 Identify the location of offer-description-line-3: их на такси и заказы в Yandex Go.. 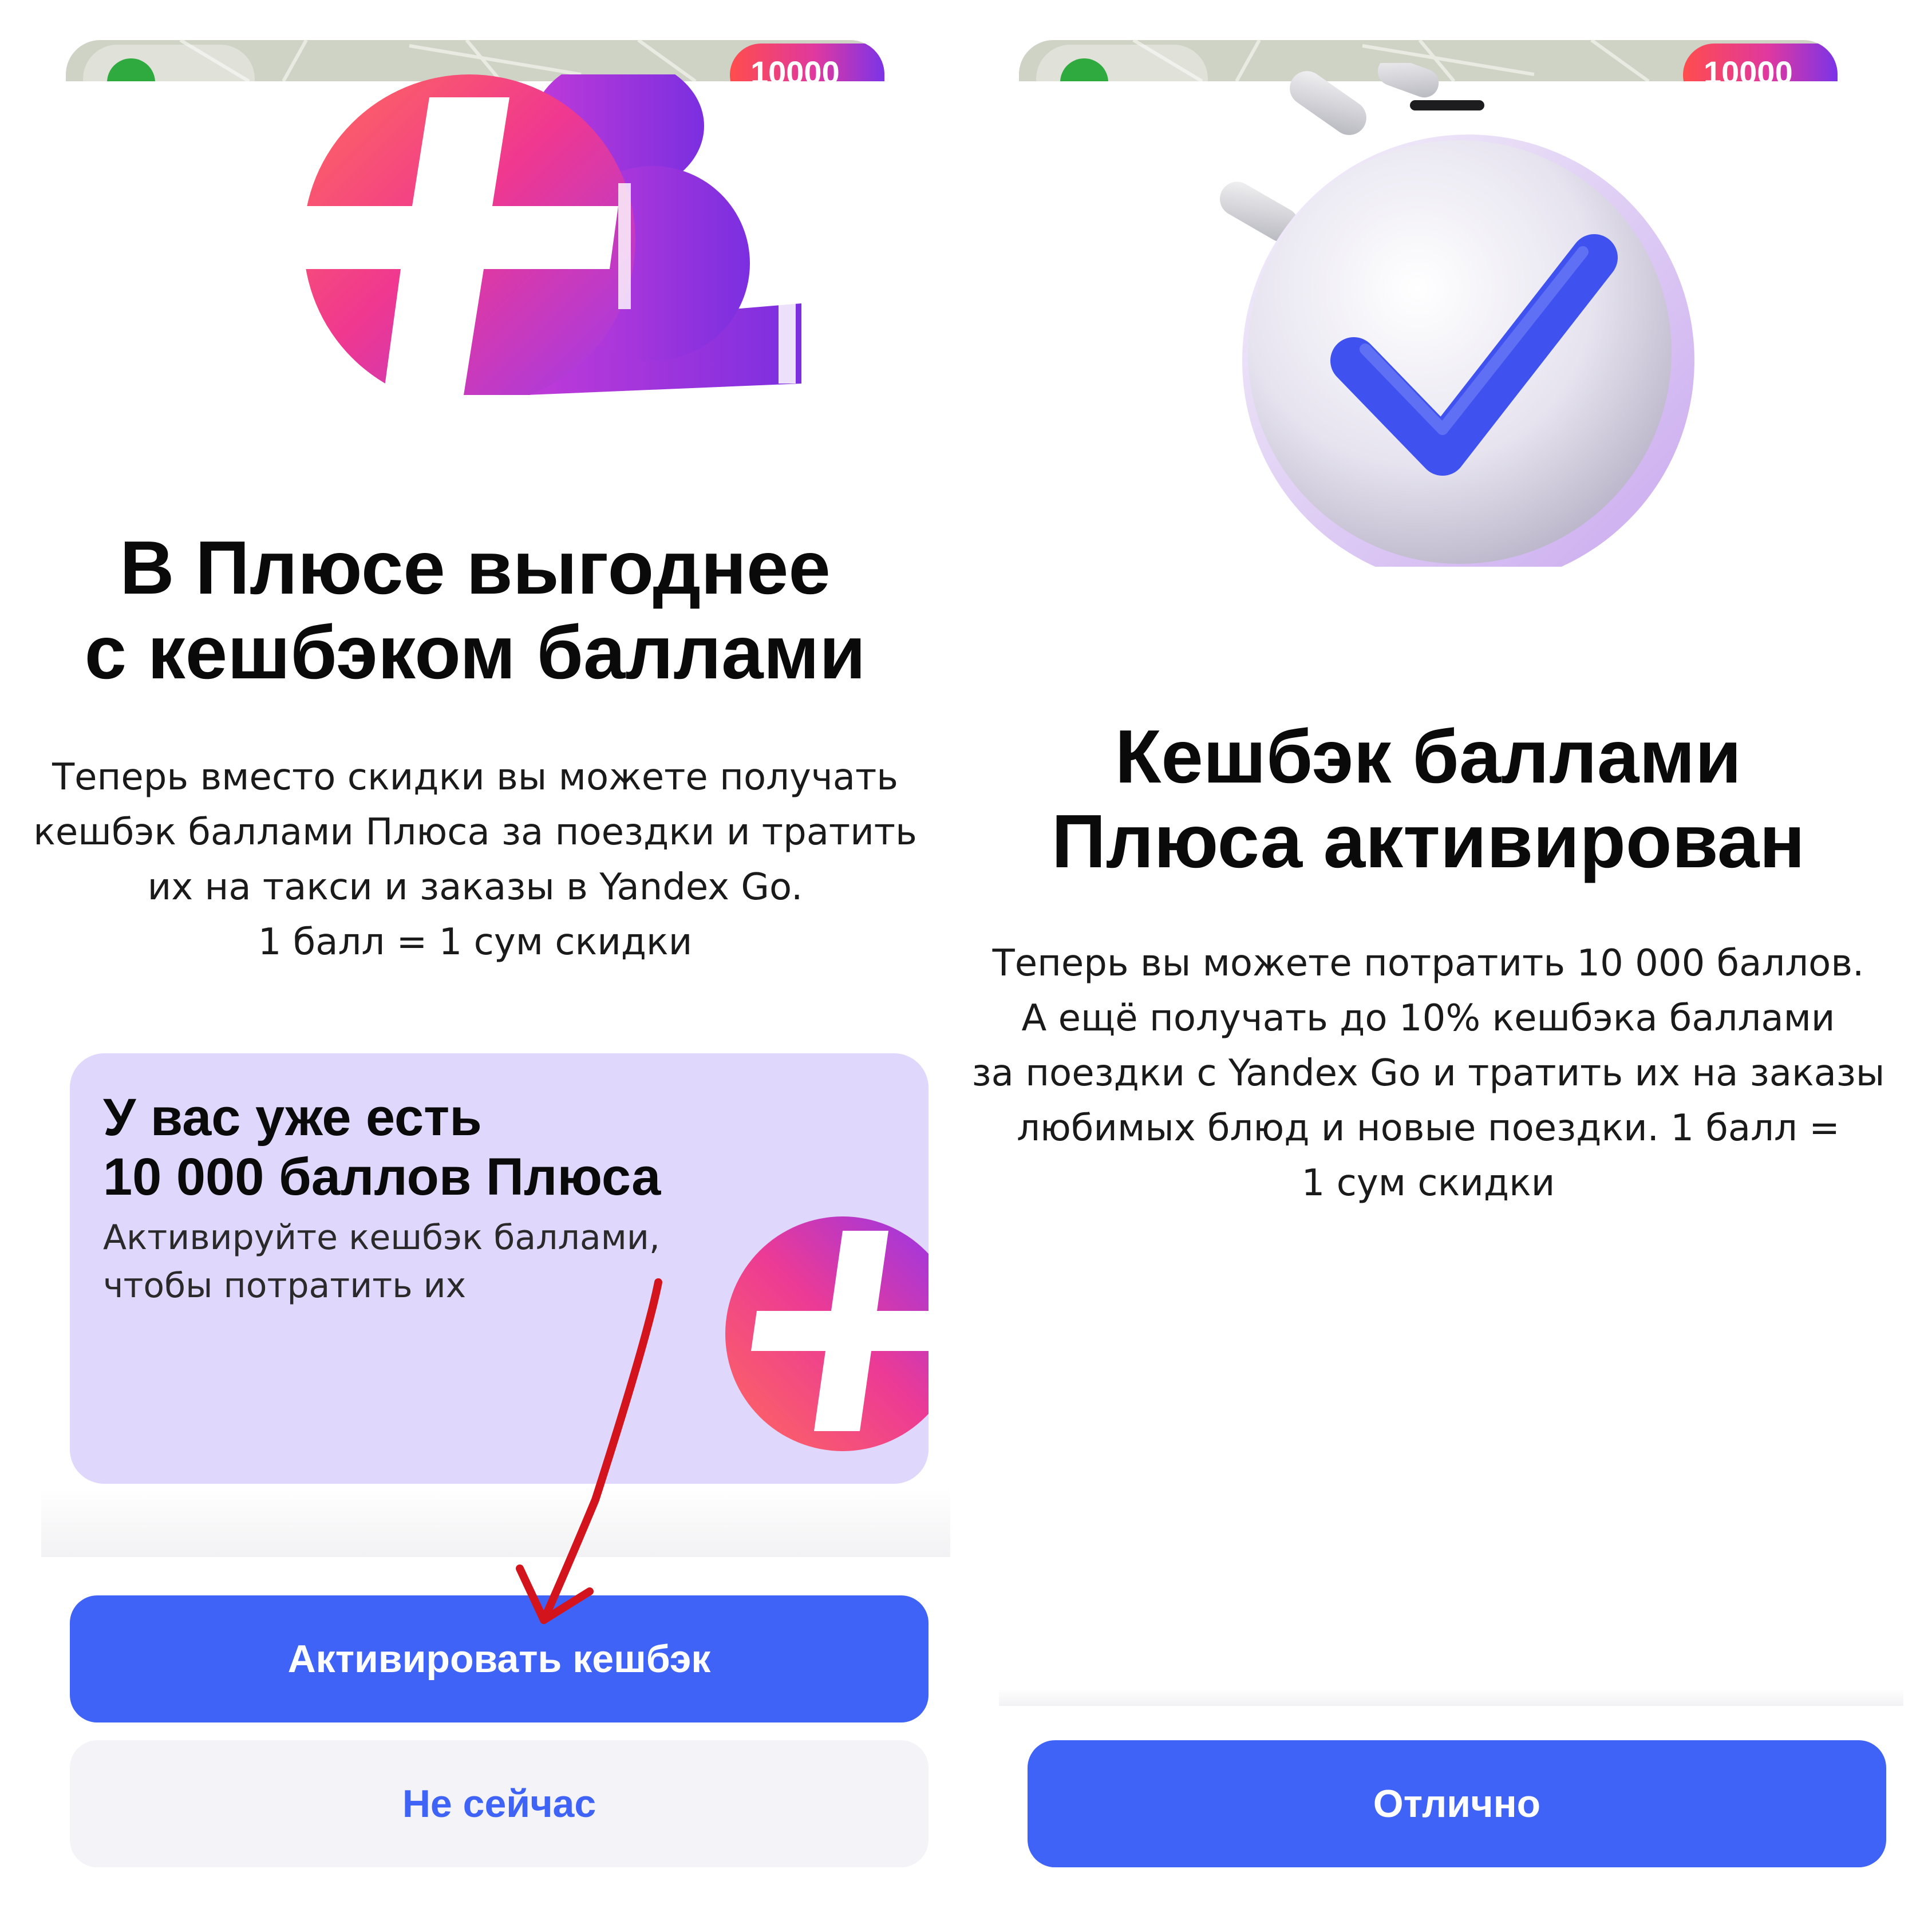
(475, 887).